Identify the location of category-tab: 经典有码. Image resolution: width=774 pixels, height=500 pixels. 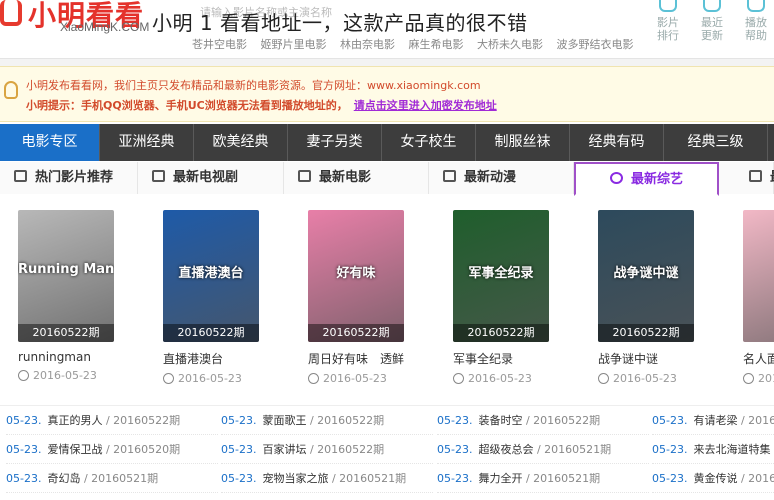
(617, 142).